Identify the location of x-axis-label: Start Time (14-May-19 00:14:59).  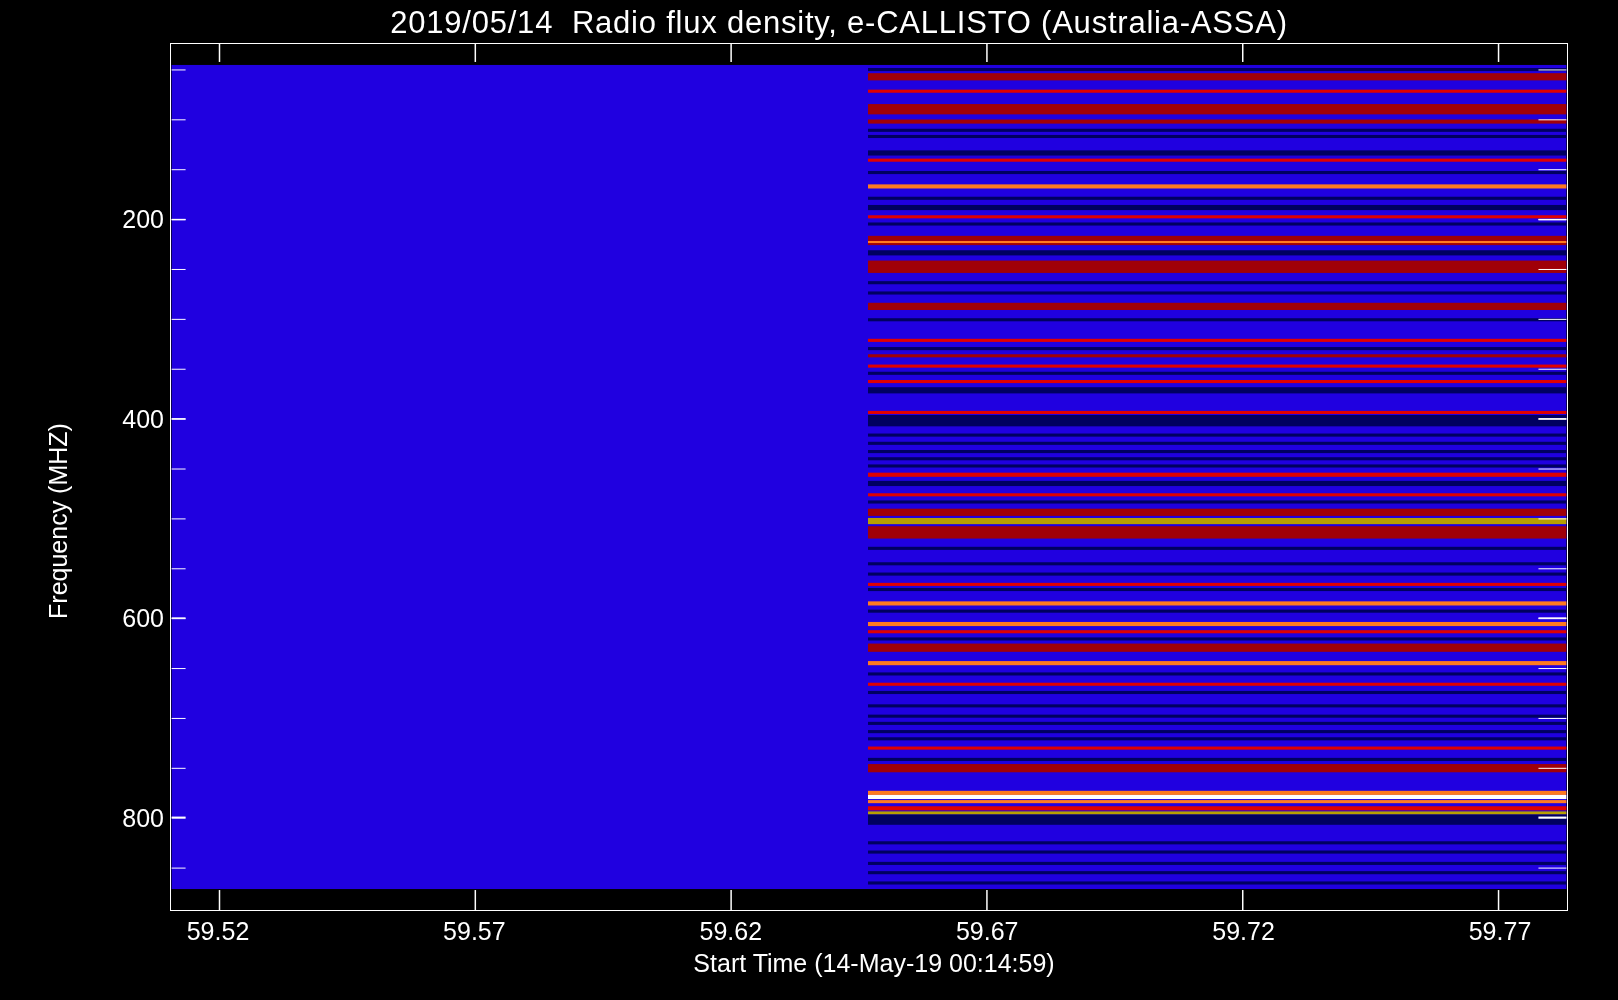
(874, 963).